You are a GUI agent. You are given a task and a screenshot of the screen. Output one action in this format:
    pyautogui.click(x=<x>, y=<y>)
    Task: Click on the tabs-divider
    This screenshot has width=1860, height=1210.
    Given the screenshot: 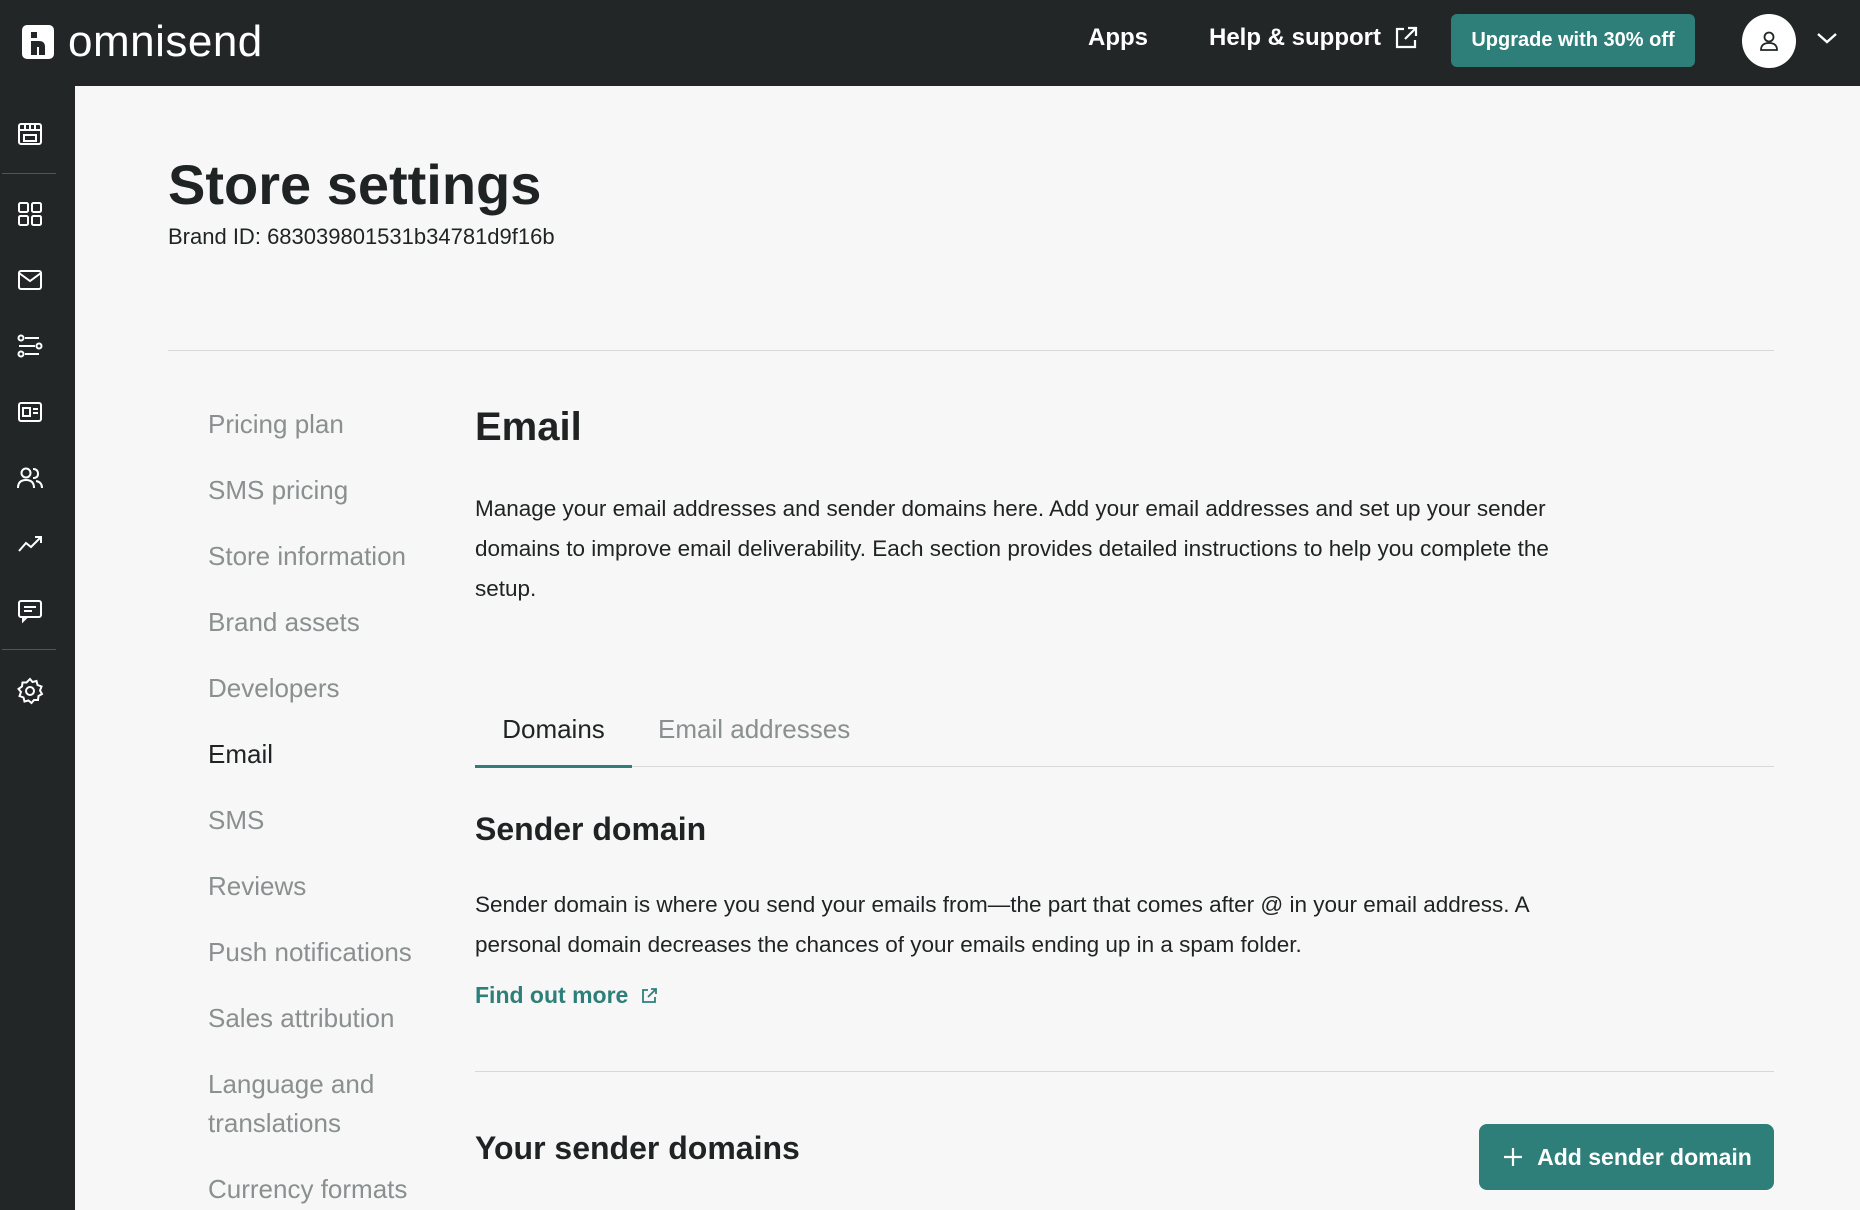 What is the action you would take?
    pyautogui.click(x=1124, y=766)
    